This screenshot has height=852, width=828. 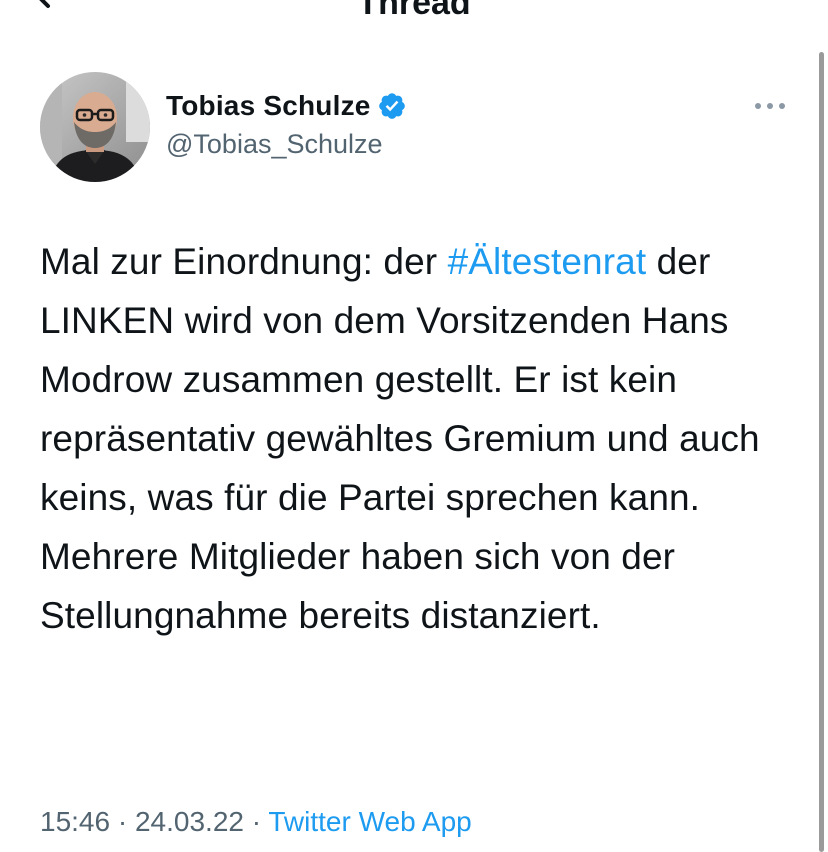 I want to click on author-handle: @Tobias_Schulze, so click(x=274, y=144).